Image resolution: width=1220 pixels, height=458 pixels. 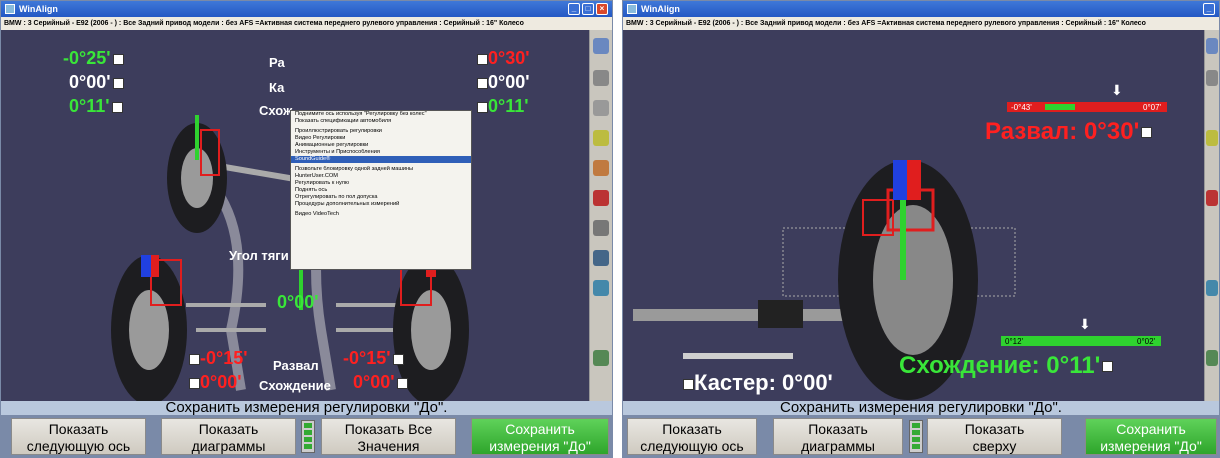 What do you see at coordinates (757, 383) in the screenshot?
I see `caster-value: Кастер: 0°00'` at bounding box center [757, 383].